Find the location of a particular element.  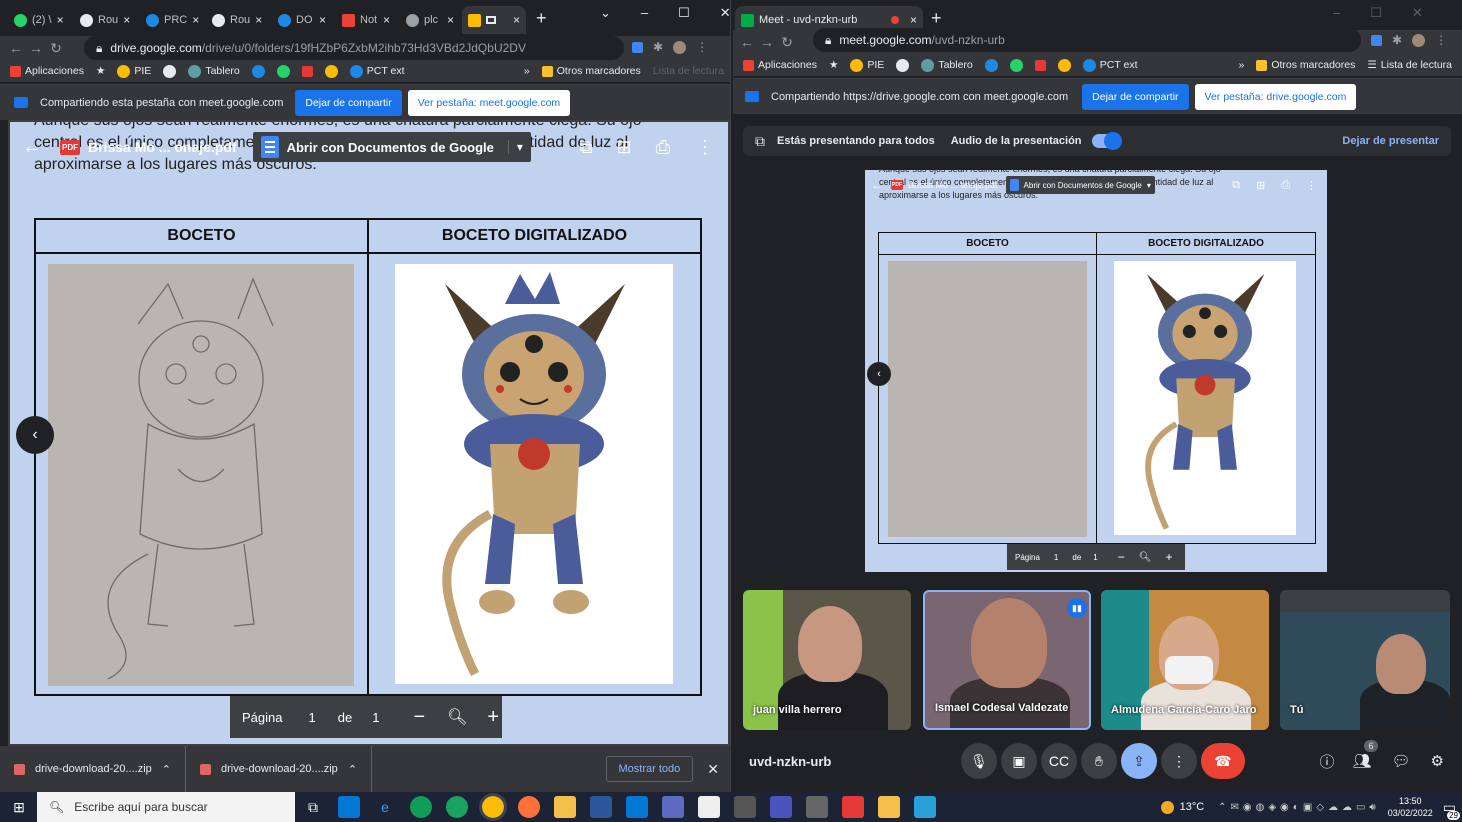

add-to-drive-icon: ⧉ is located at coordinates (586, 147).